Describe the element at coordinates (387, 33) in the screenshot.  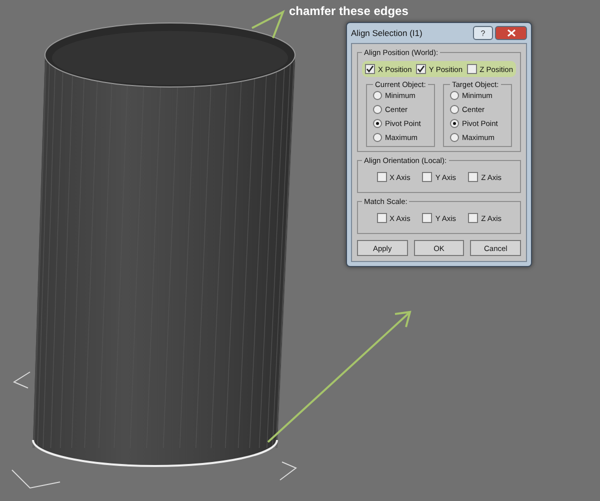
I see `dialog-title: Align Selection (I1)` at that location.